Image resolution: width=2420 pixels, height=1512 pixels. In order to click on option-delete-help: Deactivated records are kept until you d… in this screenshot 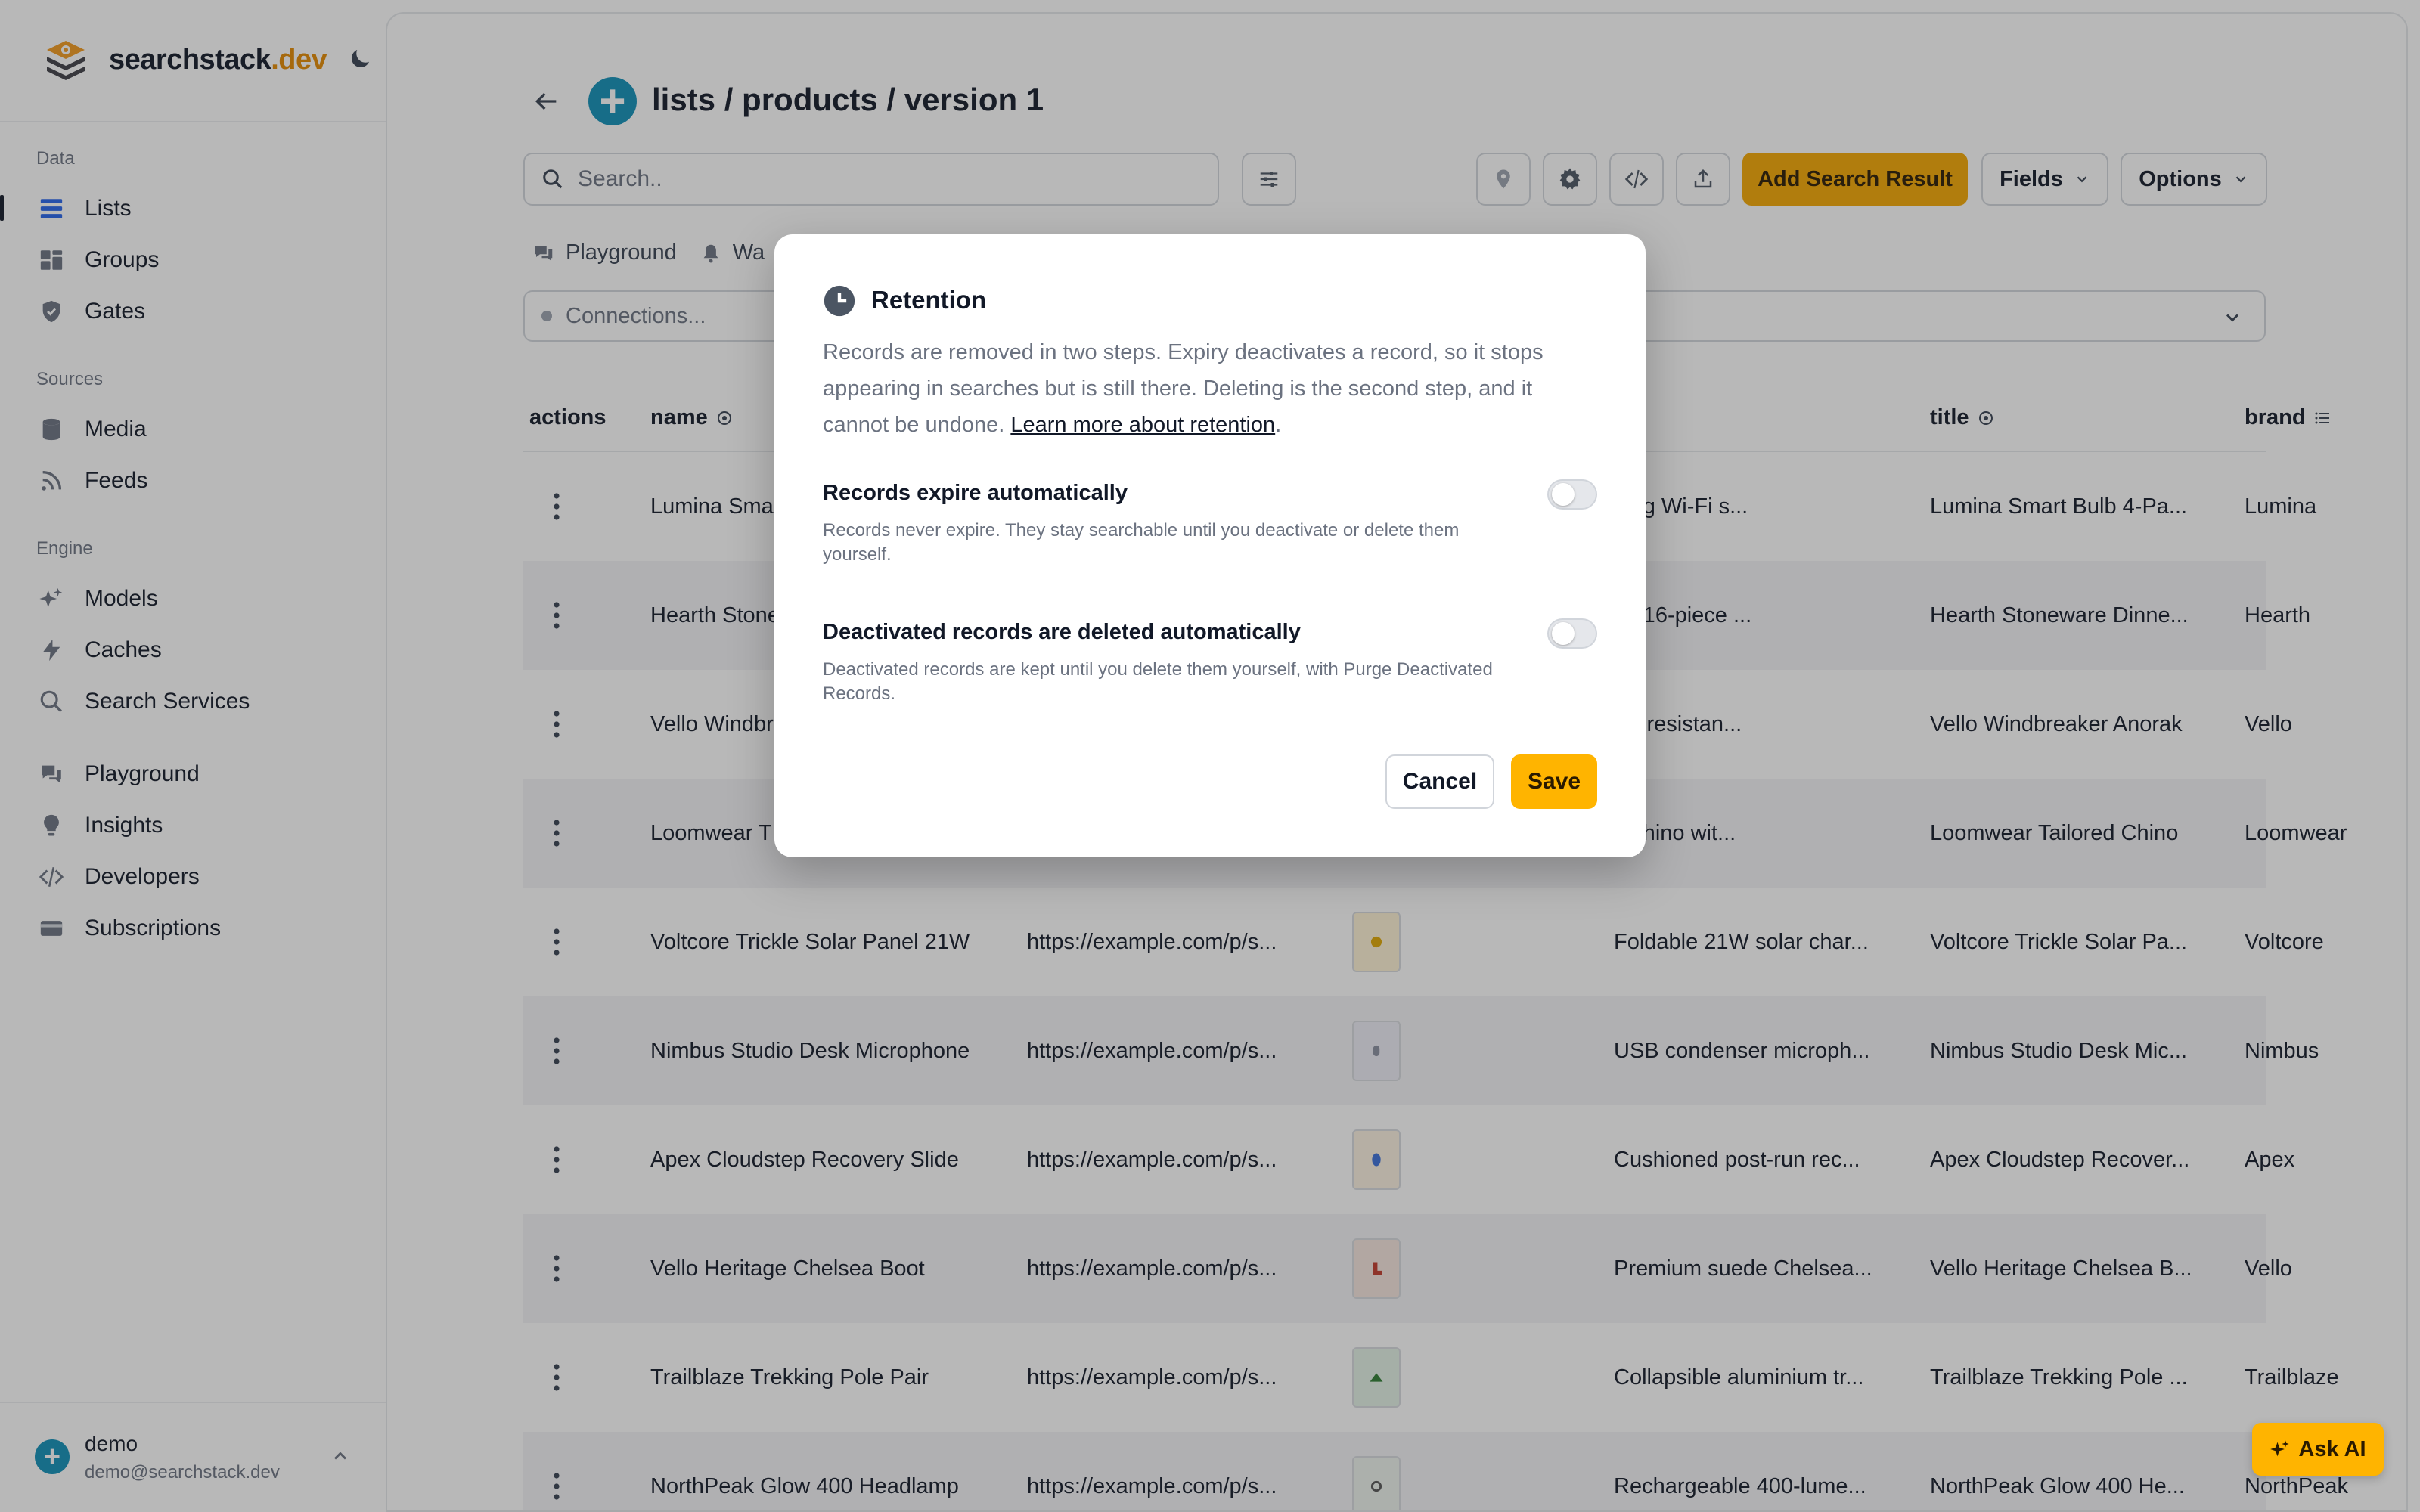, I will do `click(1158, 681)`.